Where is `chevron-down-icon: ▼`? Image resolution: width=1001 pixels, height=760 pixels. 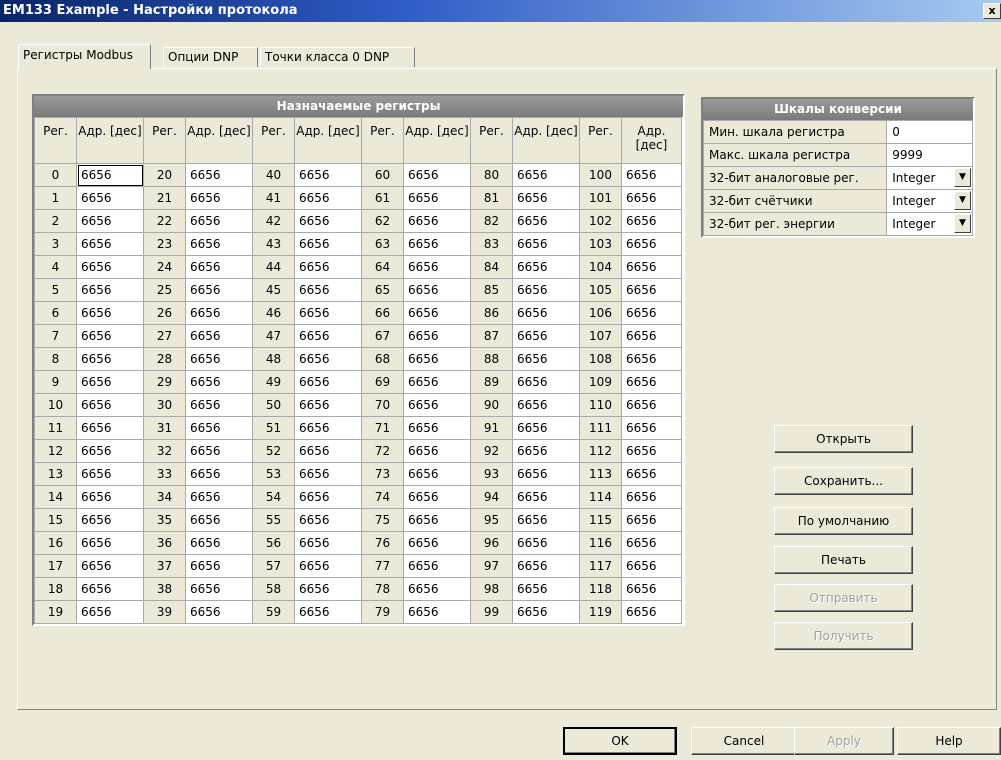
chevron-down-icon: ▼ is located at coordinates (962, 177).